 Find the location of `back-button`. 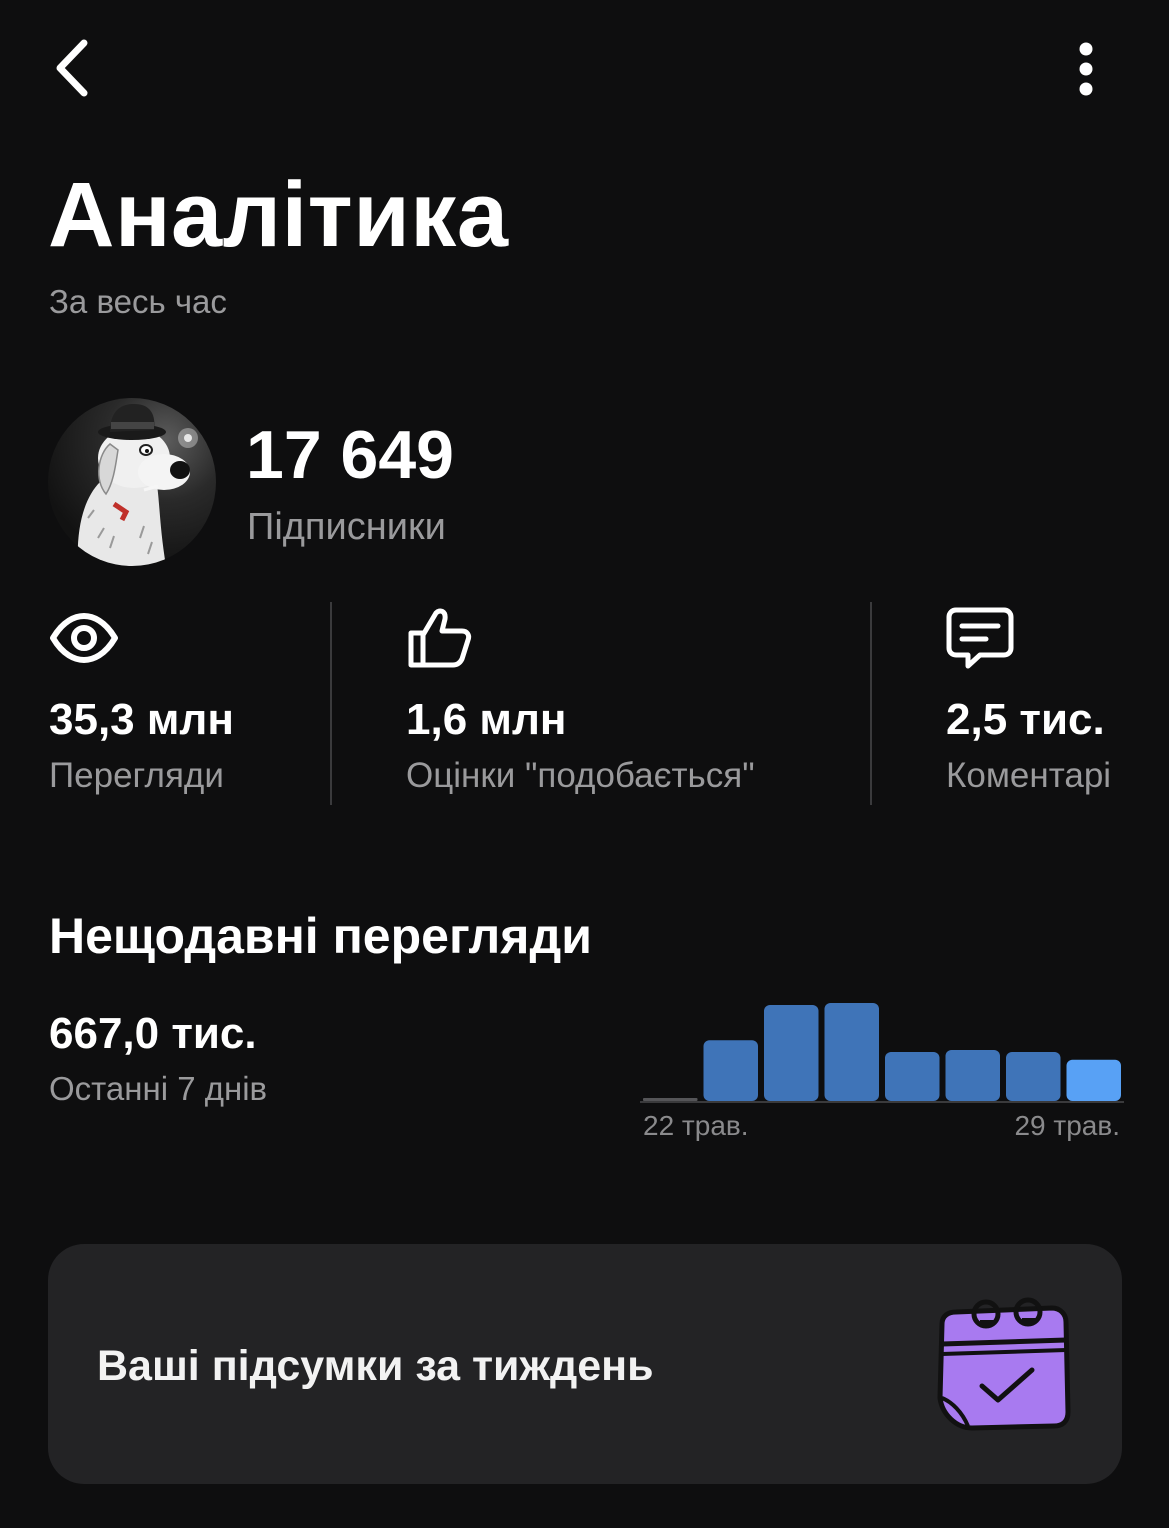

back-button is located at coordinates (72, 68).